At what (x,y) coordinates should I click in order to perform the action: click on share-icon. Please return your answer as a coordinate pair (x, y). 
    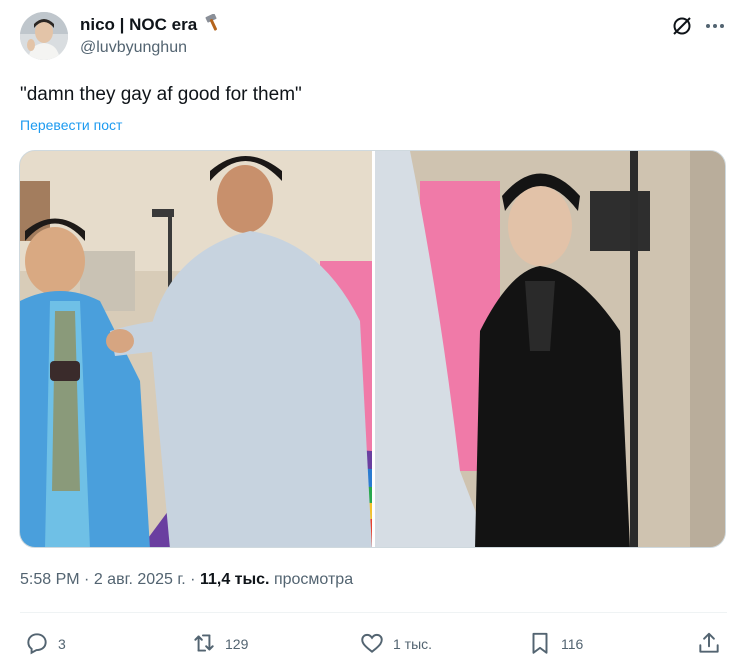
    Looking at the image, I should click on (709, 644).